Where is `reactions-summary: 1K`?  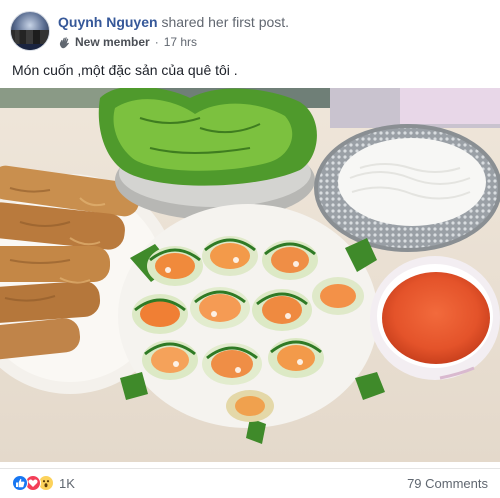 reactions-summary: 1K is located at coordinates (43, 483).